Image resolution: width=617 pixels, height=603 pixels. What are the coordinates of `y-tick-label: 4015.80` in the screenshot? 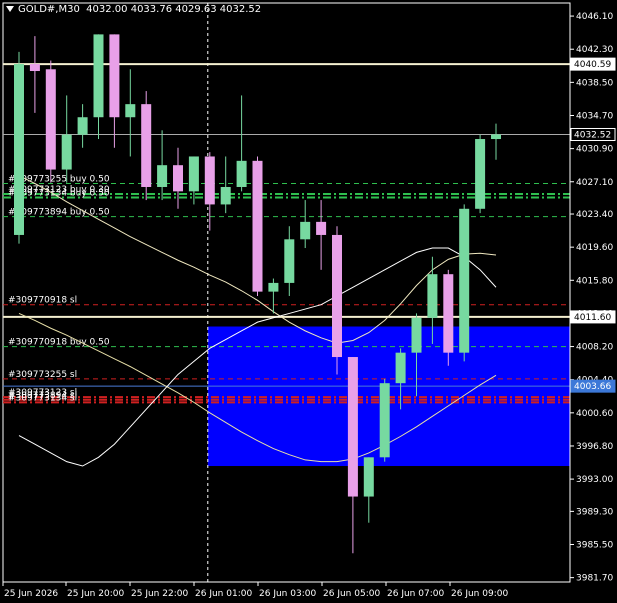 It's located at (594, 281).